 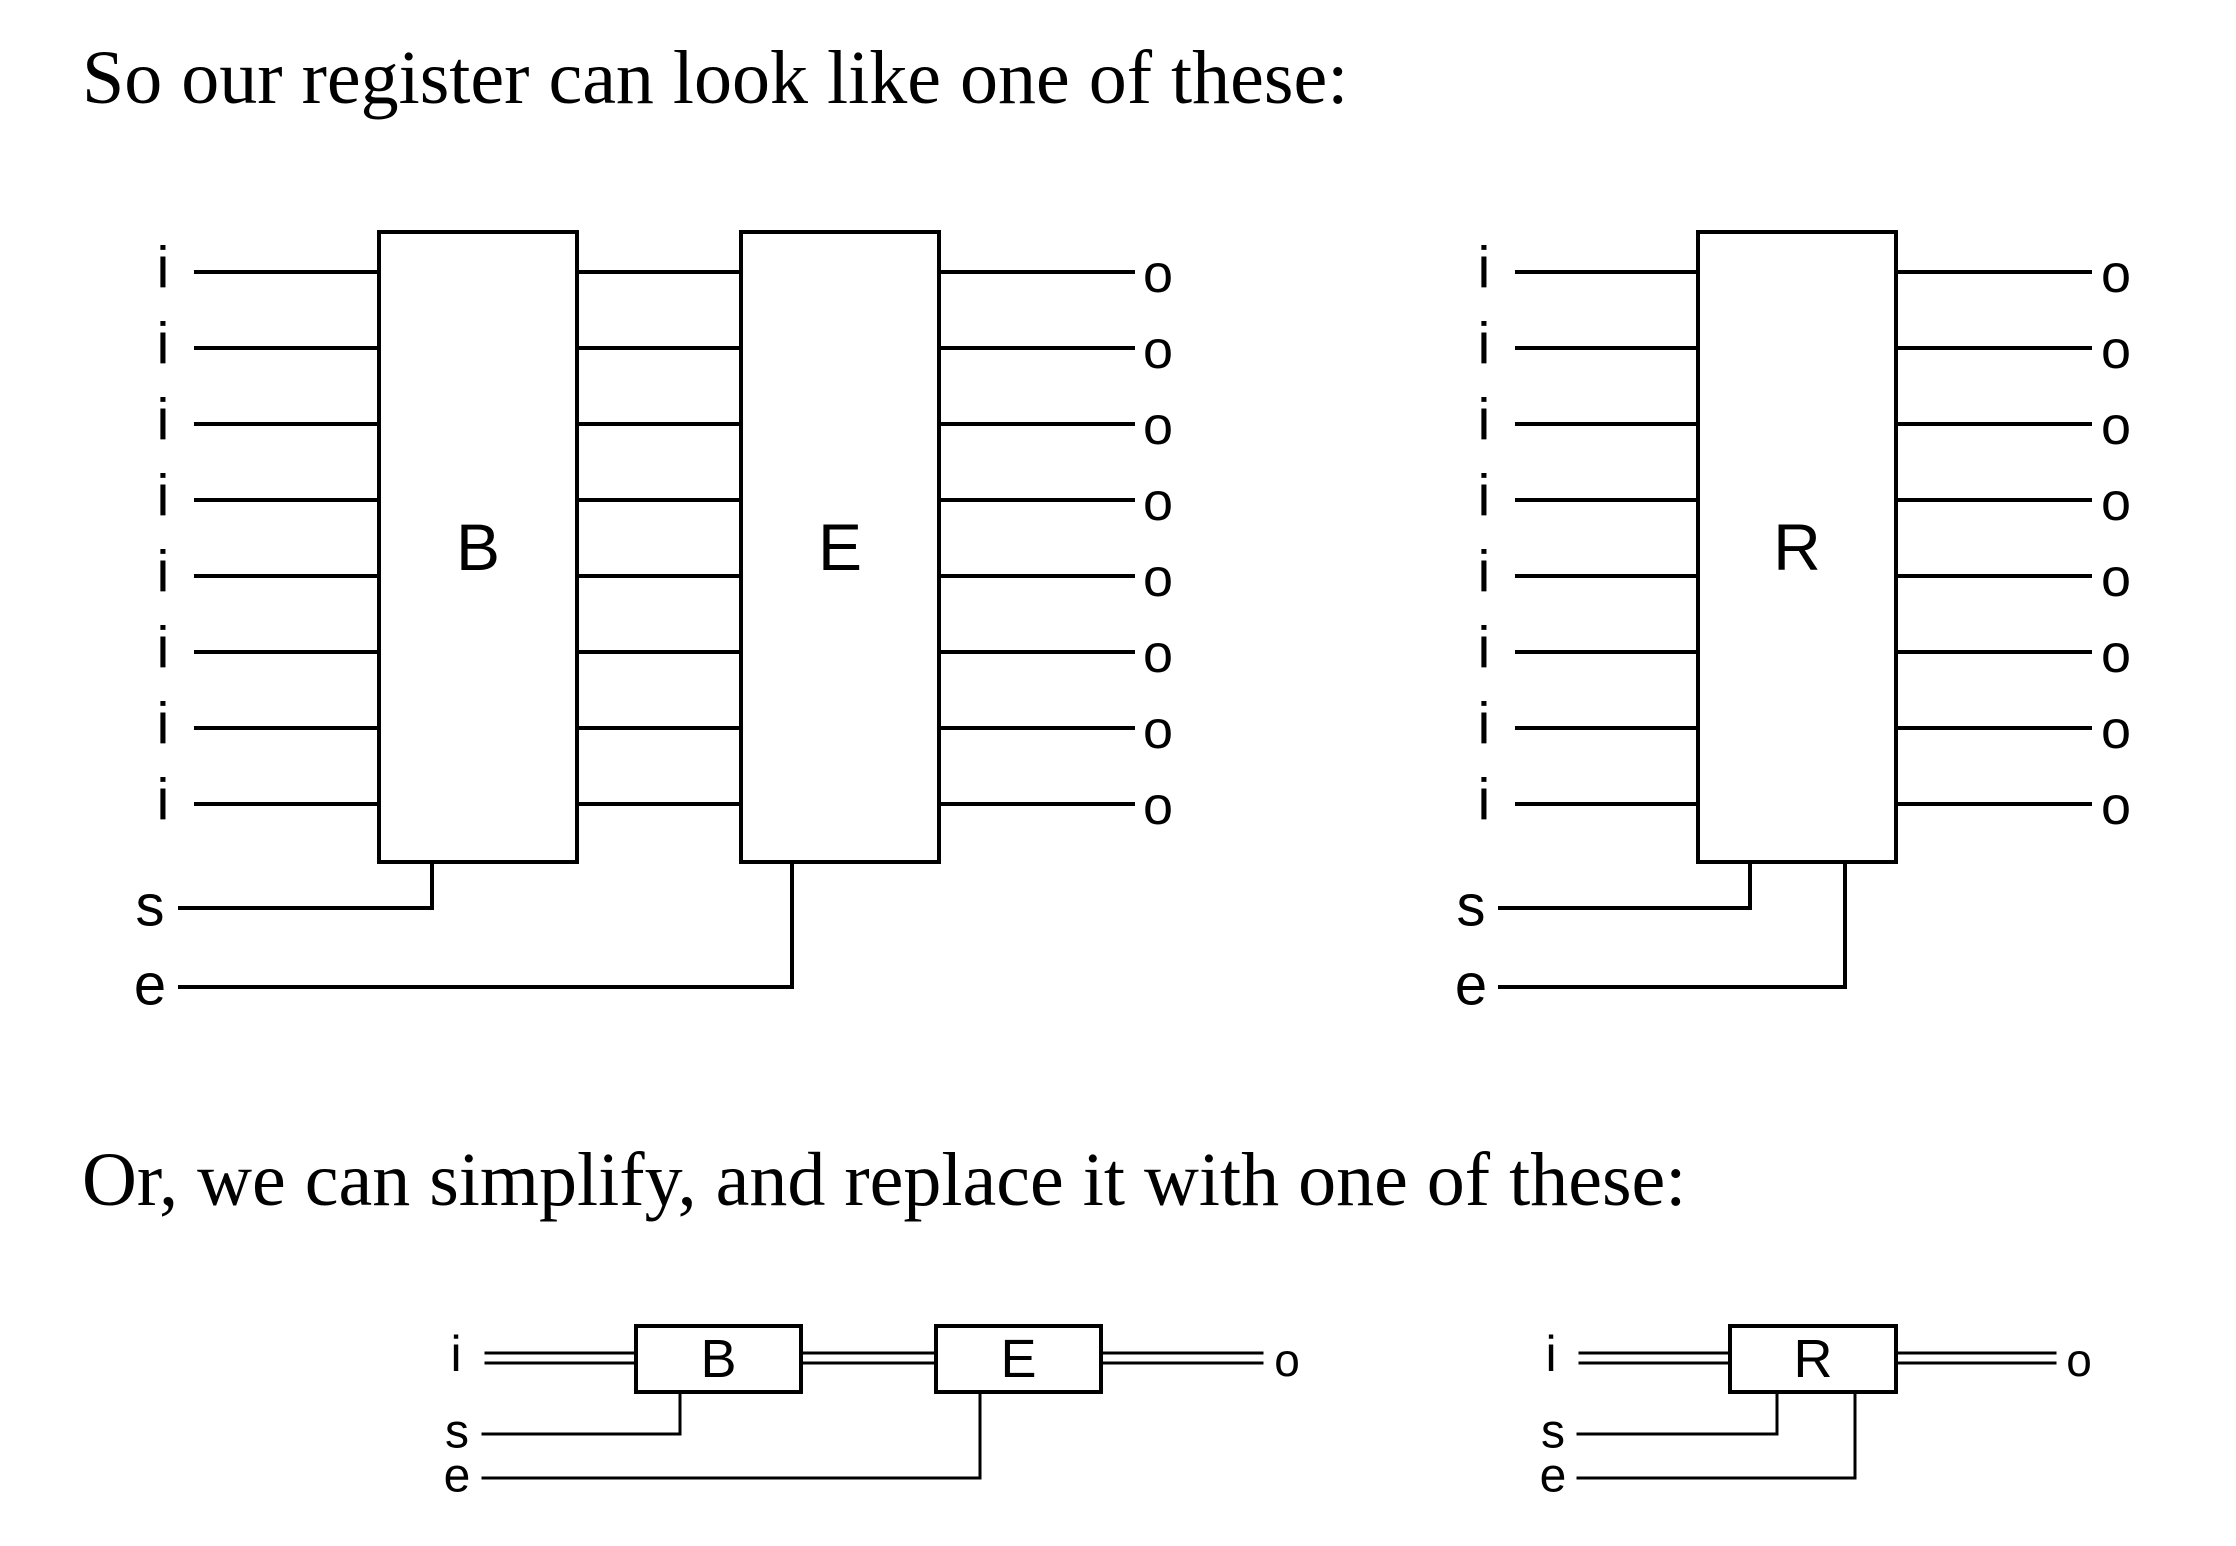 What do you see at coordinates (1816, 1413) in the screenshot?
I see `diagram-simplified-register: i oRse` at bounding box center [1816, 1413].